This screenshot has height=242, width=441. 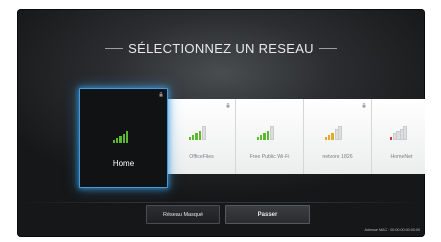 I want to click on network-card-homenet: HomeNet, so click(x=398, y=136).